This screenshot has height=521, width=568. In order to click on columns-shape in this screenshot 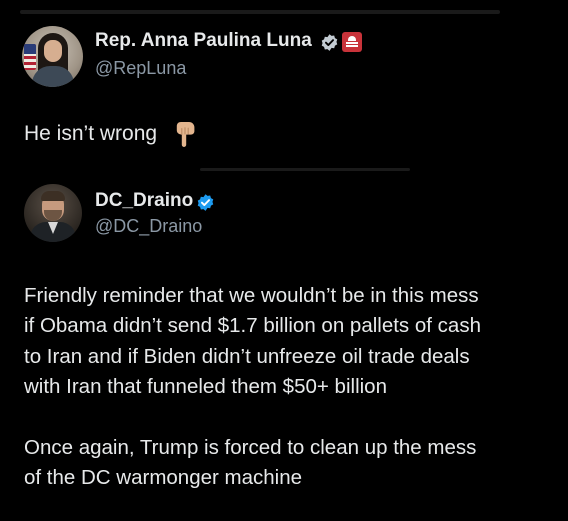, I will do `click(352, 44)`.